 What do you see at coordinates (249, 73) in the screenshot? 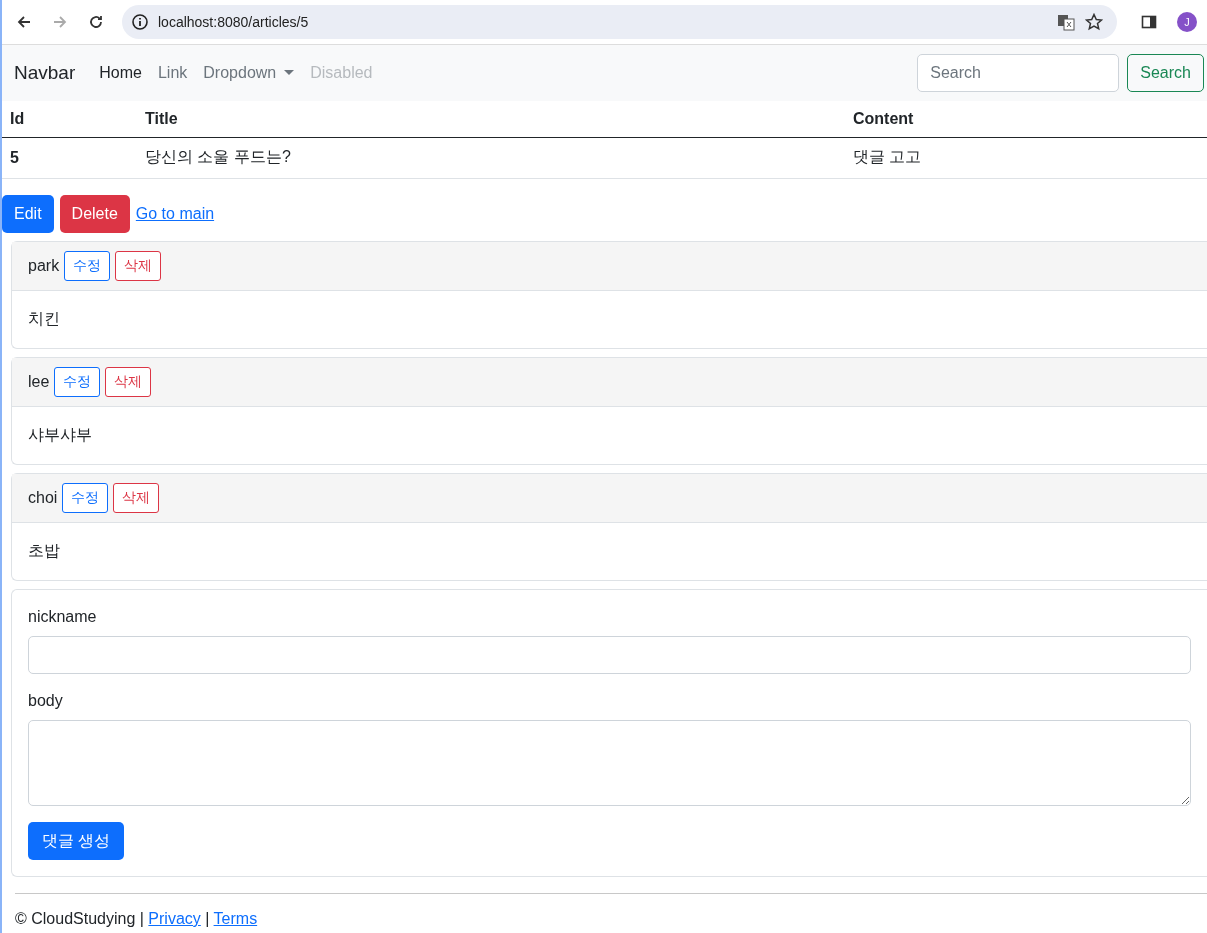
I see `nav-link: Dropdown` at bounding box center [249, 73].